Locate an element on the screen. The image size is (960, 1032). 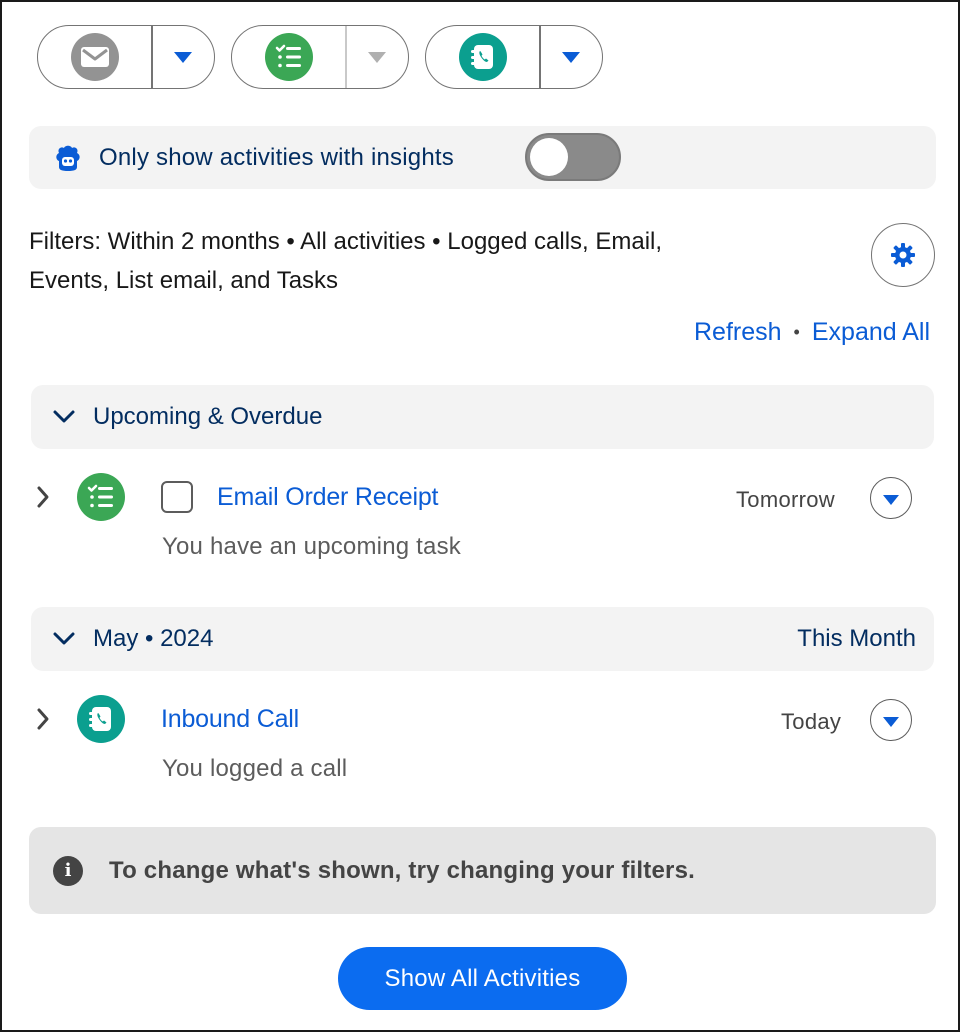
item-title-link: Email Order Receipt is located at coordinates (327, 497).